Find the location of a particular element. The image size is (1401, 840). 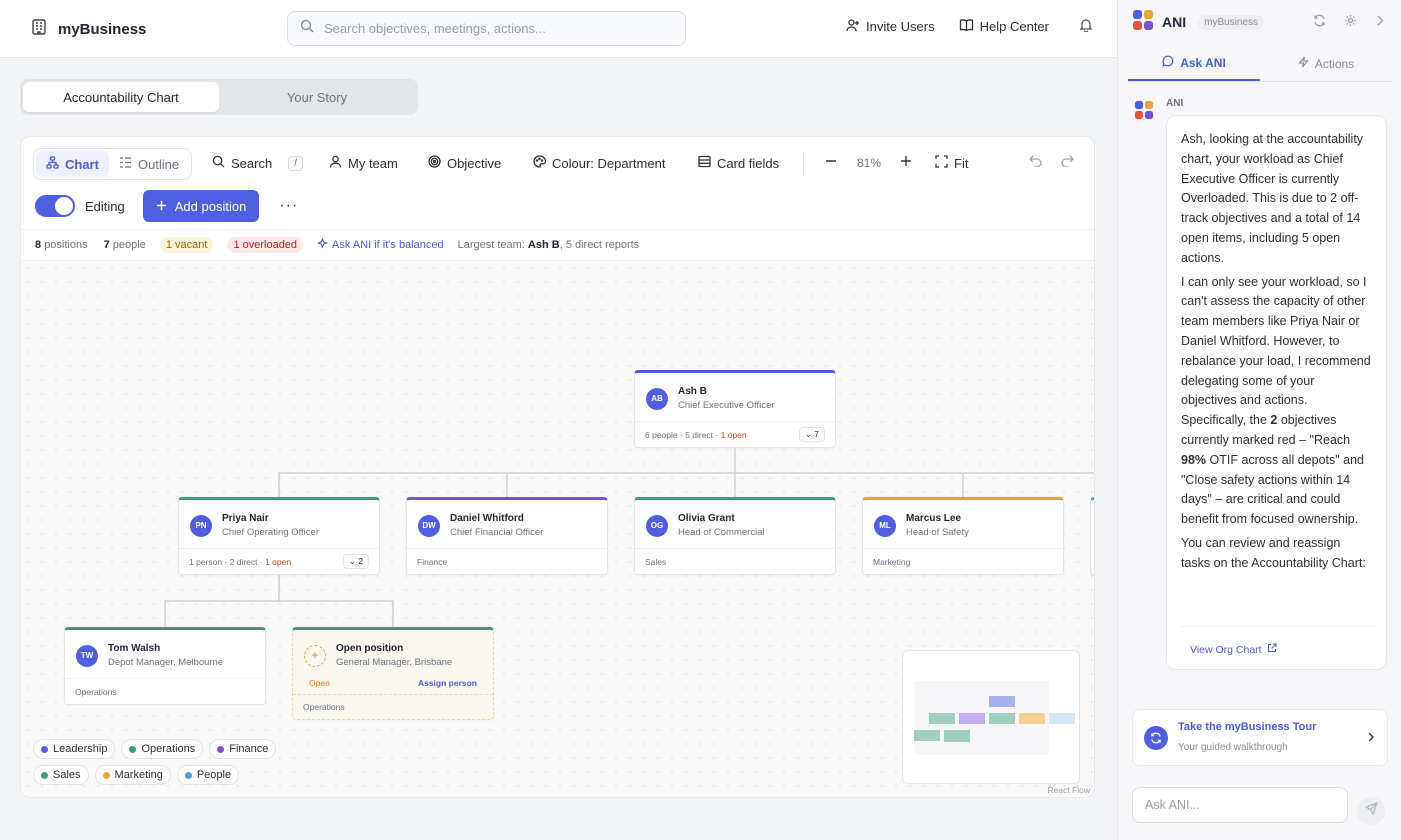

assign-person-link: Assign person is located at coordinates (447, 683).